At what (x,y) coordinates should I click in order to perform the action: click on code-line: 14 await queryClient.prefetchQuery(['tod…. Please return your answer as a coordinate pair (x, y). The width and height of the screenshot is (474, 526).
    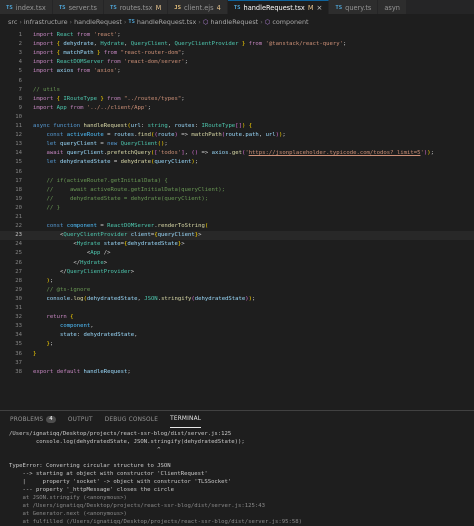
    Looking at the image, I should click on (237, 153).